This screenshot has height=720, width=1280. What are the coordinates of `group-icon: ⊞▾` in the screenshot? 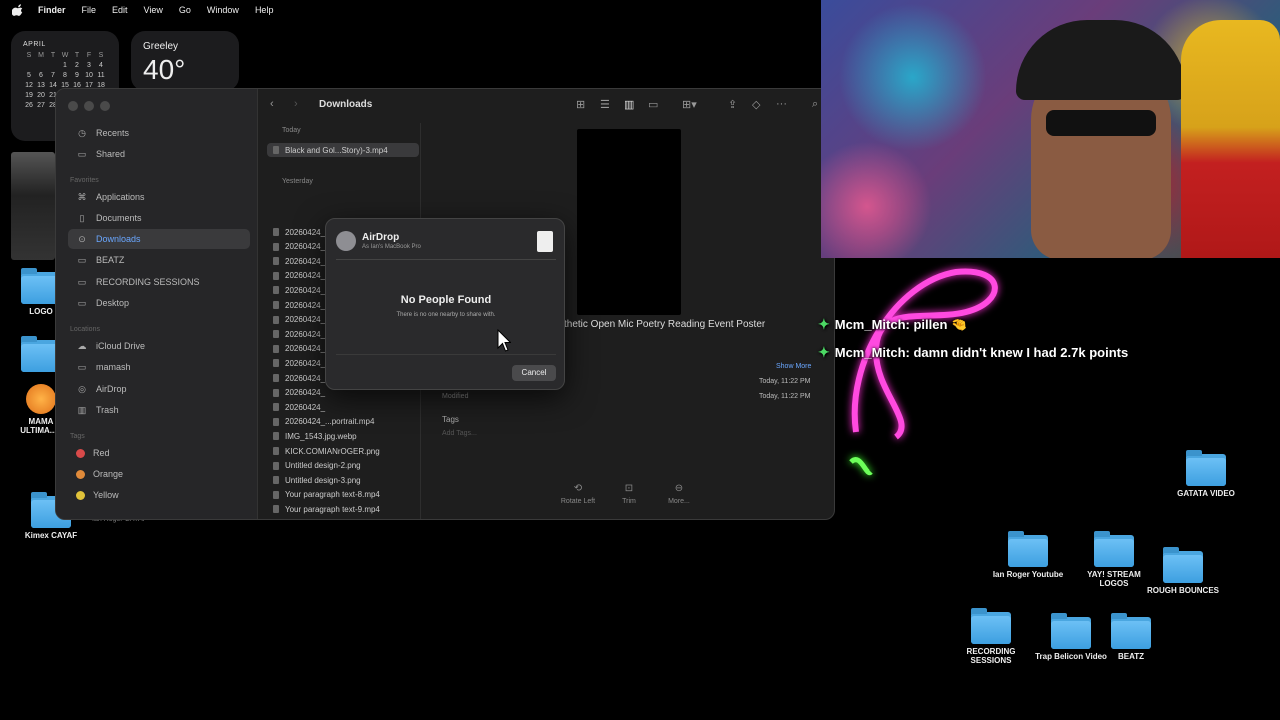 It's located at (689, 104).